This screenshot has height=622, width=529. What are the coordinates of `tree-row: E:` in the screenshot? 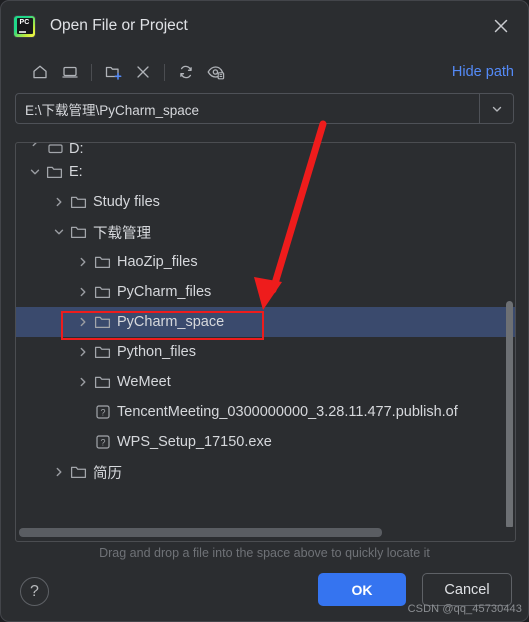 It's located at (265, 172).